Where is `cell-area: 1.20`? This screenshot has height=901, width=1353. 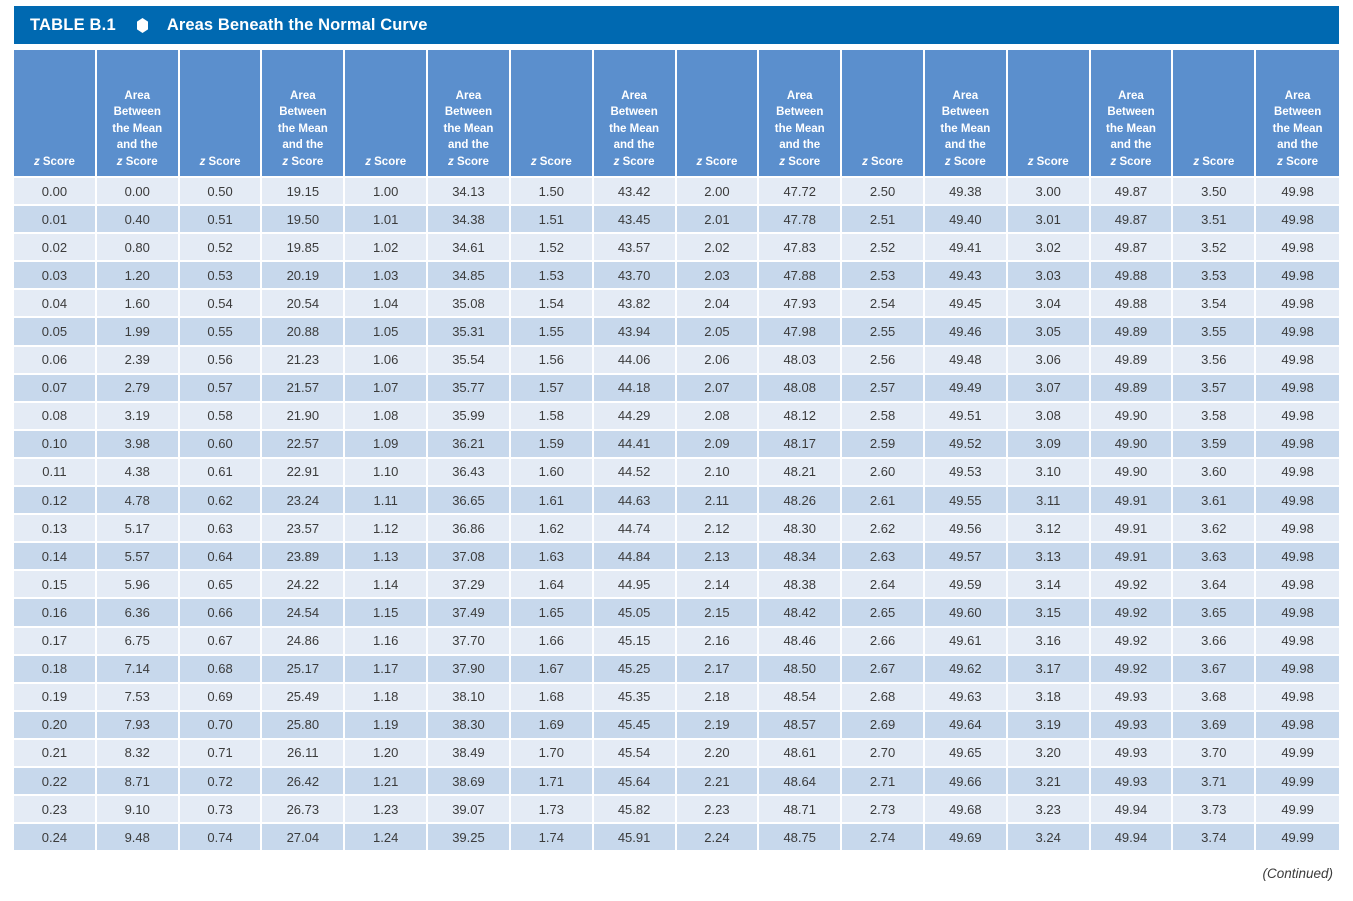
cell-area: 1.20 is located at coordinates (138, 276).